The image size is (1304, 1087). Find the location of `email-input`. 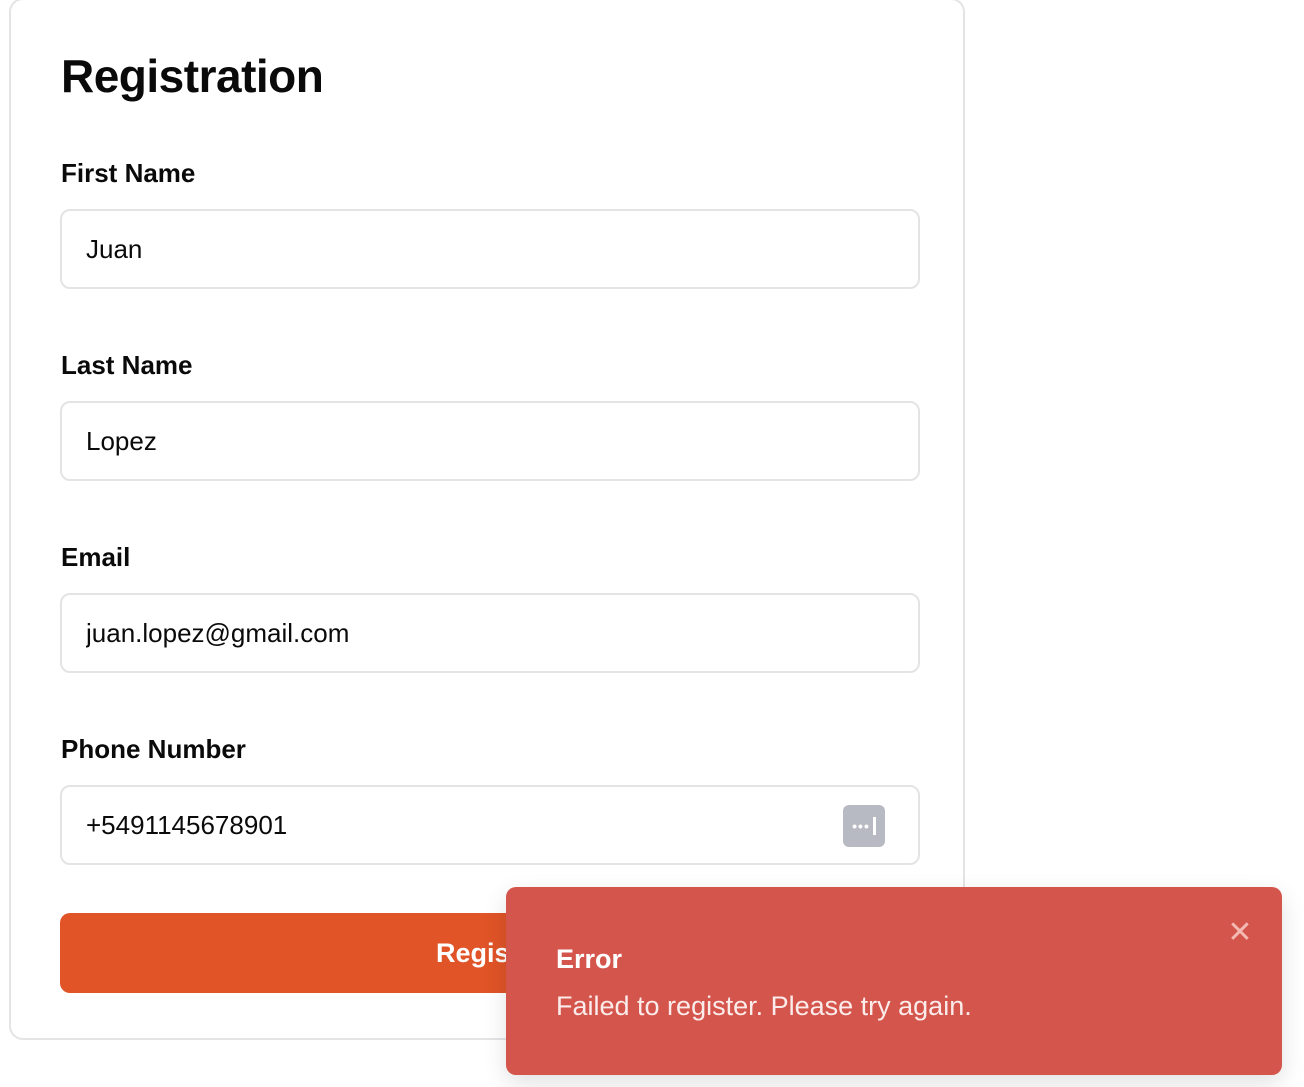

email-input is located at coordinates (490, 633).